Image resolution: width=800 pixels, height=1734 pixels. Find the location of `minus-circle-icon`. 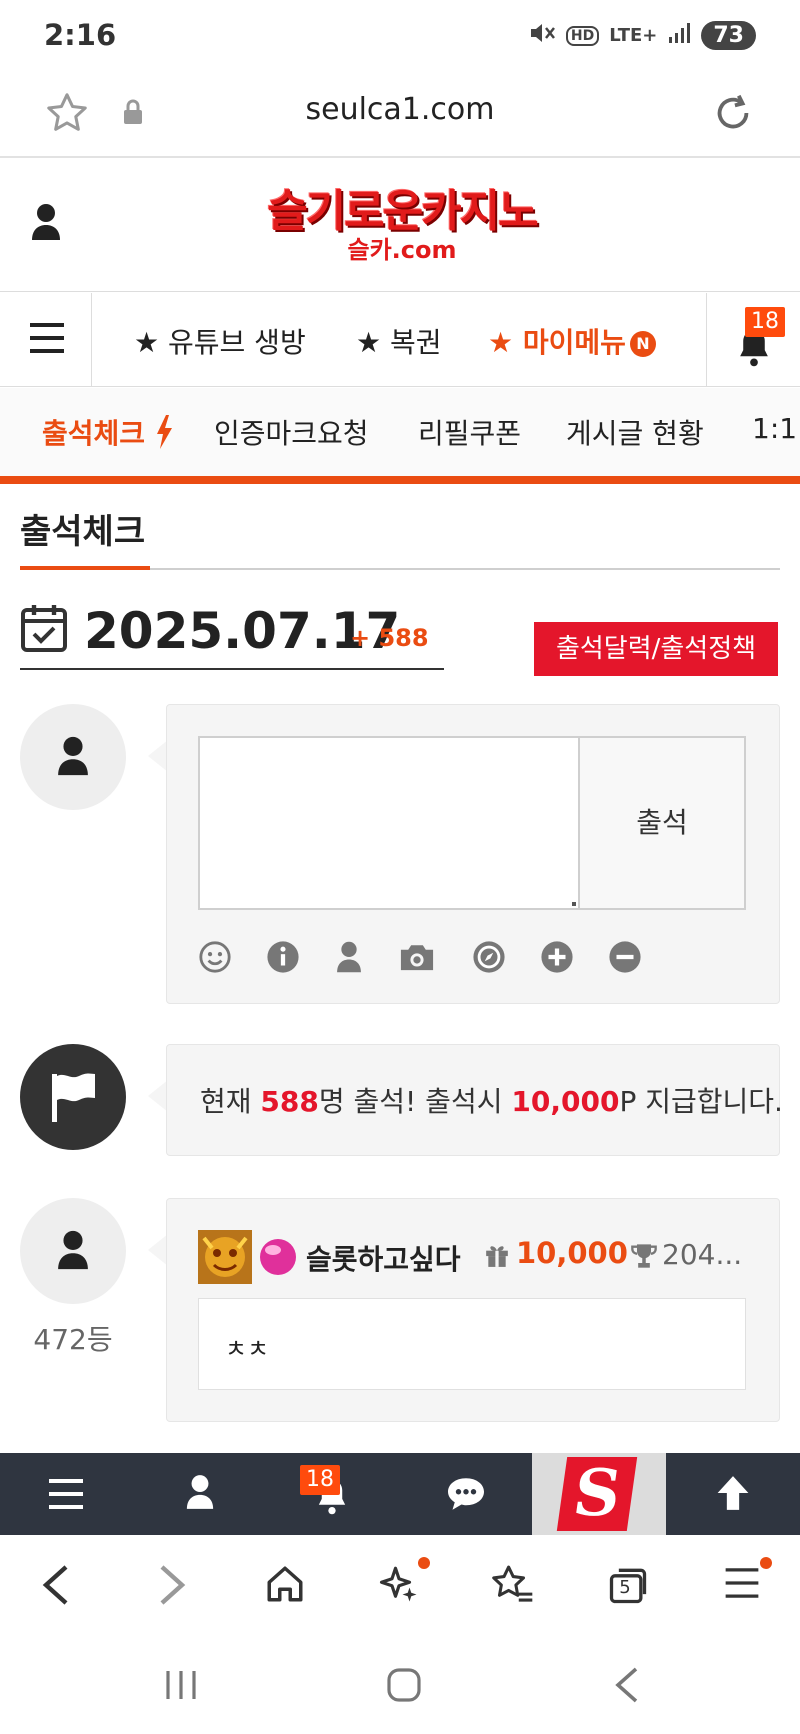

minus-circle-icon is located at coordinates (625, 957).